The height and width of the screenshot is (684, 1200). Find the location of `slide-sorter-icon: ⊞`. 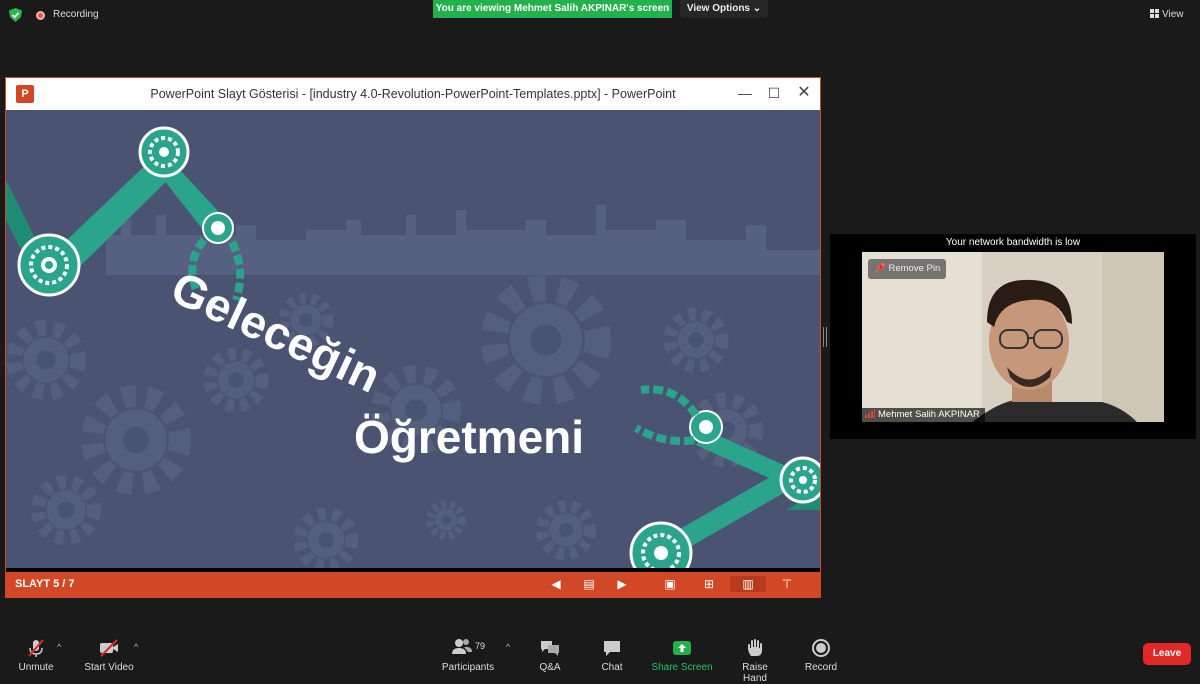

slide-sorter-icon: ⊞ is located at coordinates (709, 584).